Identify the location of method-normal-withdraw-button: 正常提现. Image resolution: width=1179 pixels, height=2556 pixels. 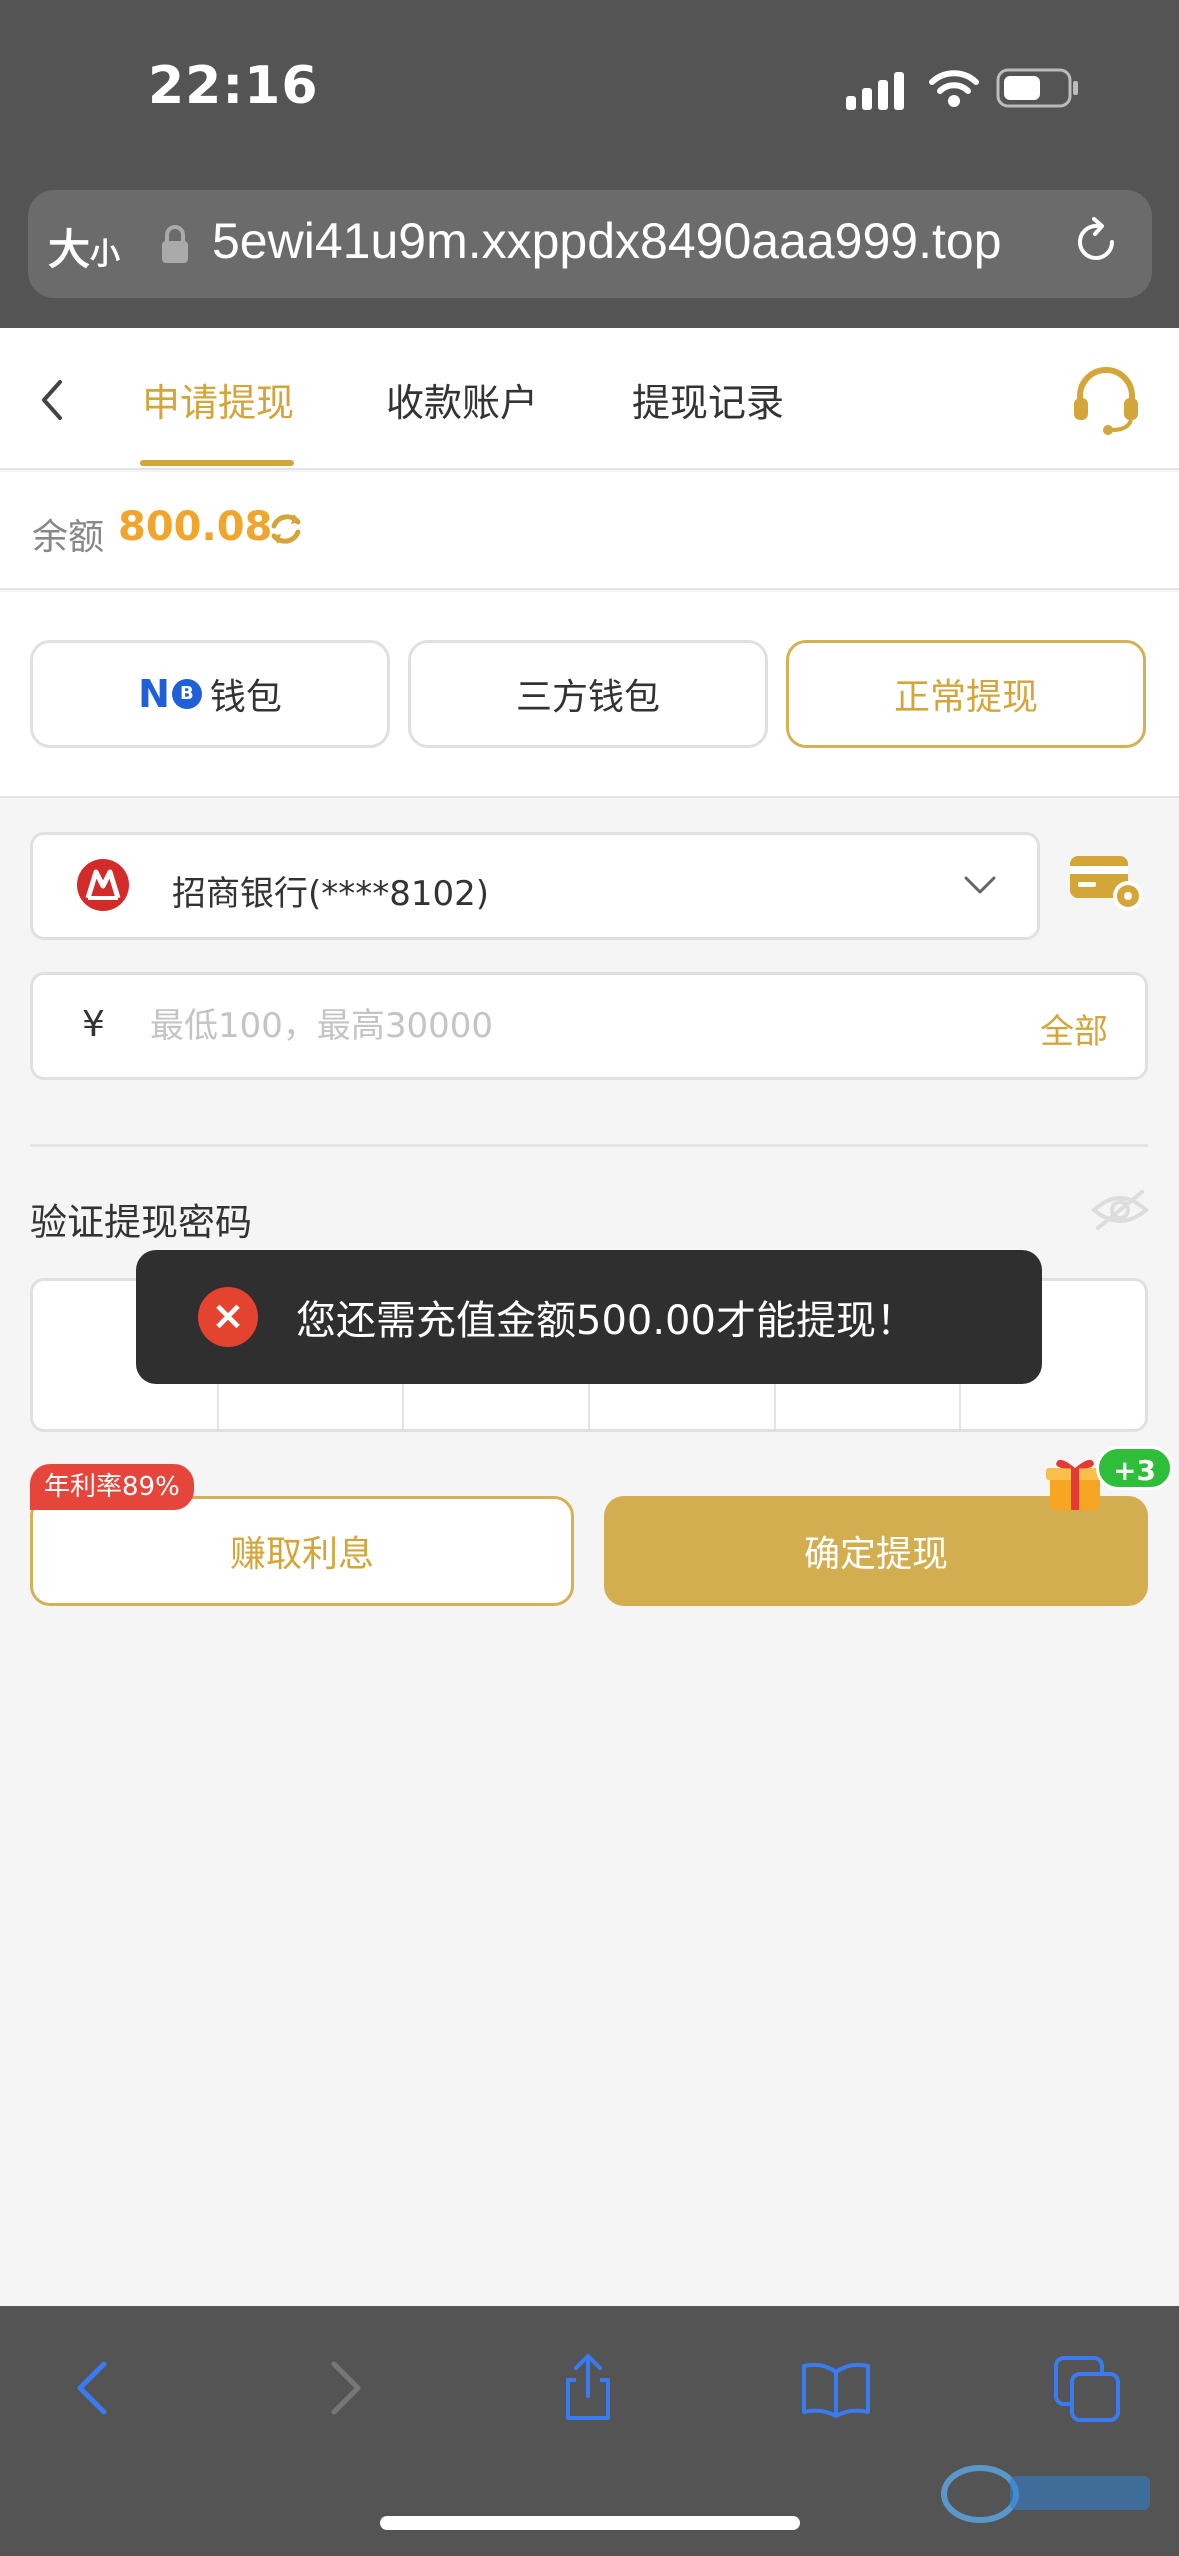
(966, 694).